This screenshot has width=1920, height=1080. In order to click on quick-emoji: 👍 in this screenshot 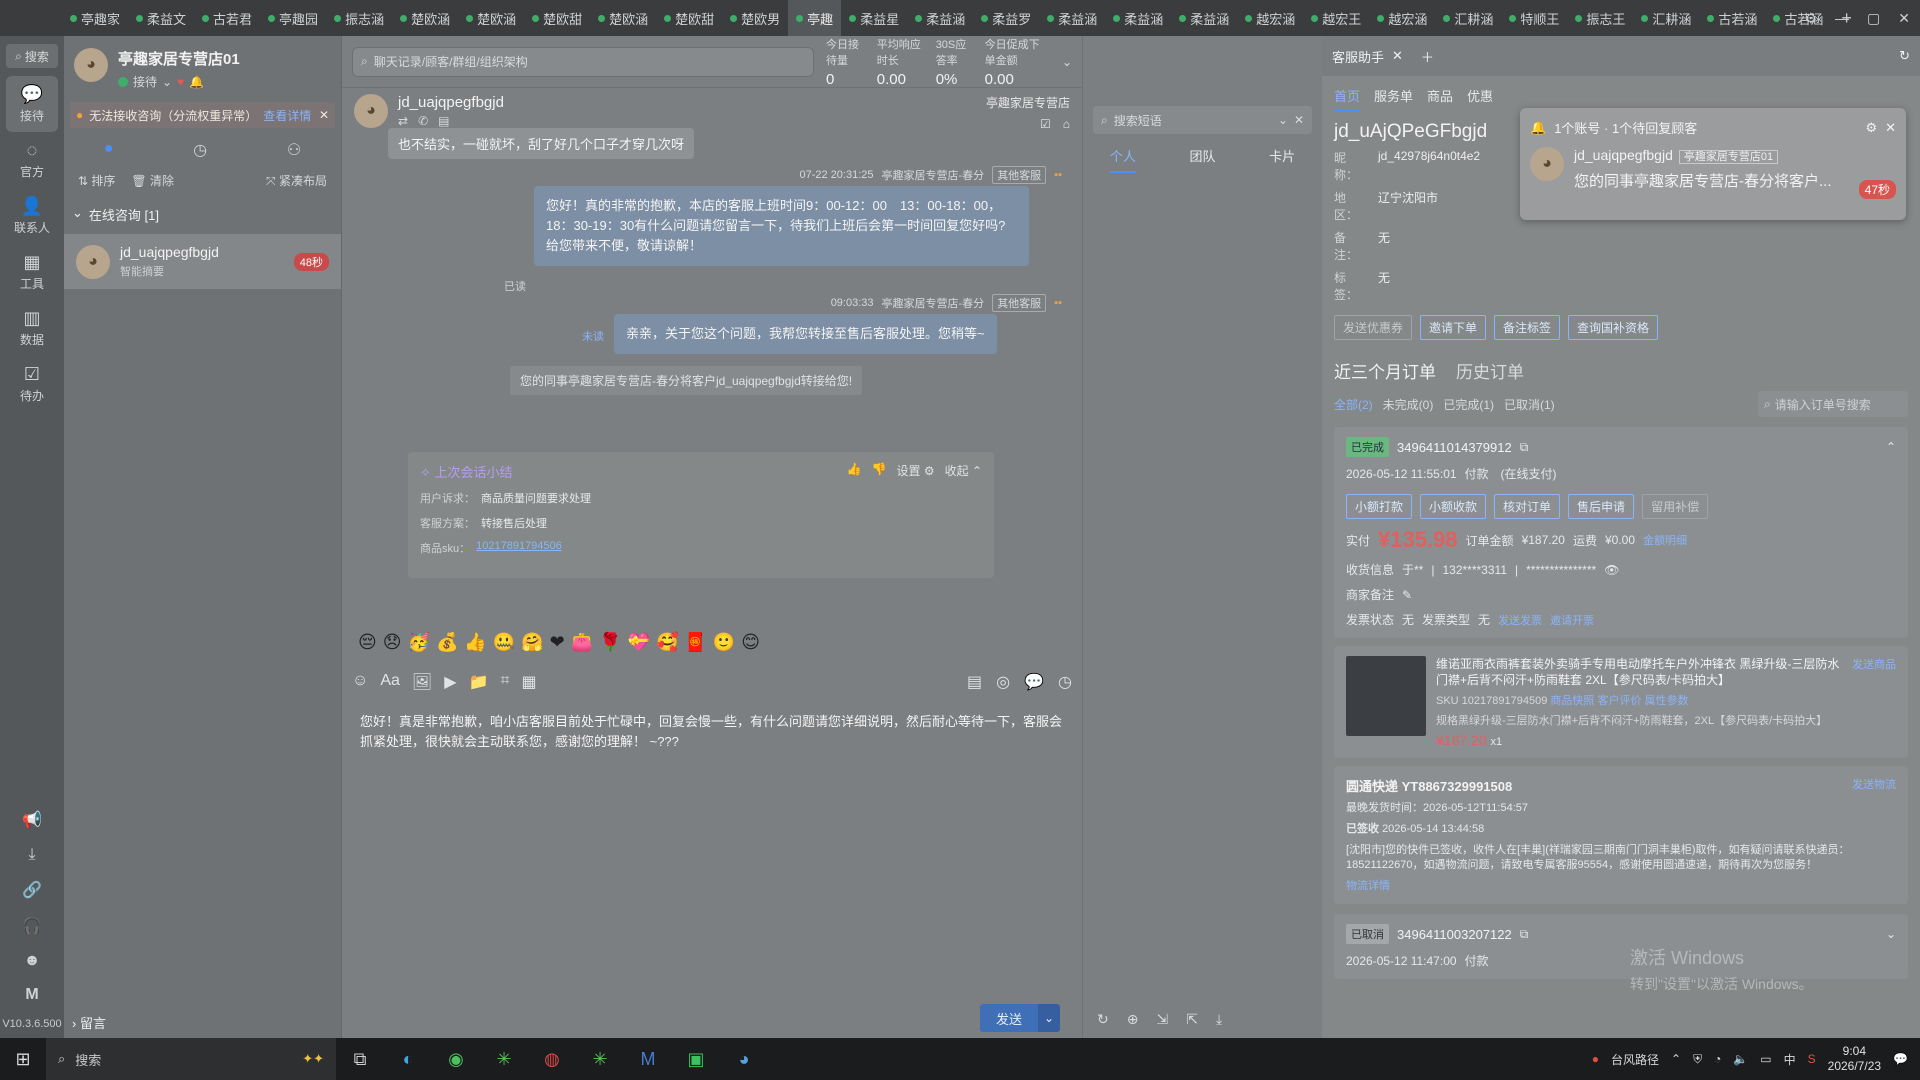, I will do `click(475, 642)`.